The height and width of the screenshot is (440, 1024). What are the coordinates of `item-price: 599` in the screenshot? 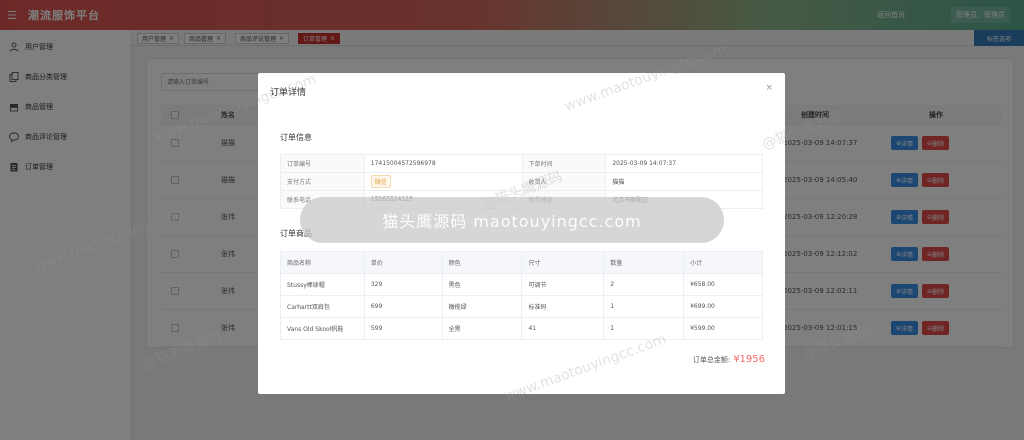 It's located at (403, 328).